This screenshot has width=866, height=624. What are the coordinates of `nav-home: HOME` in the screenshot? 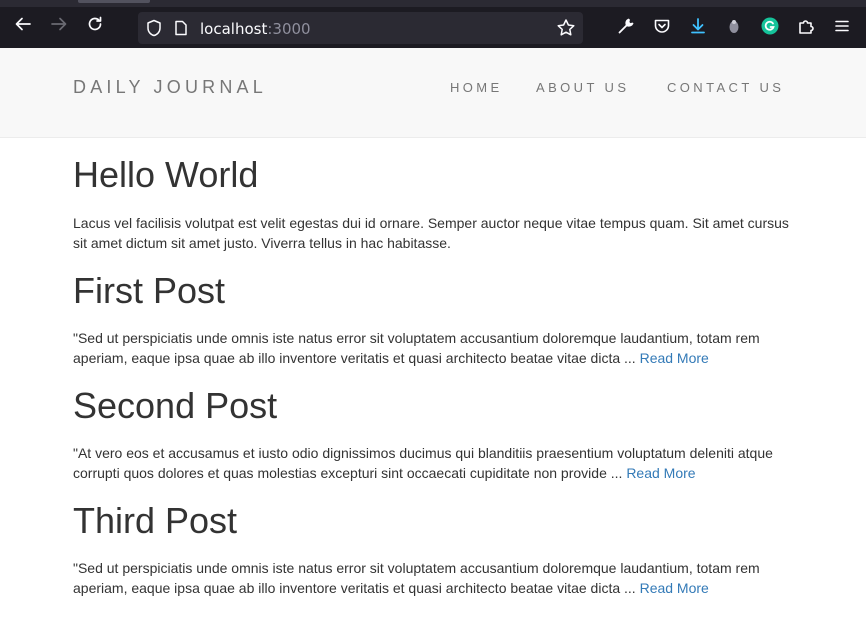 It's located at (476, 87).